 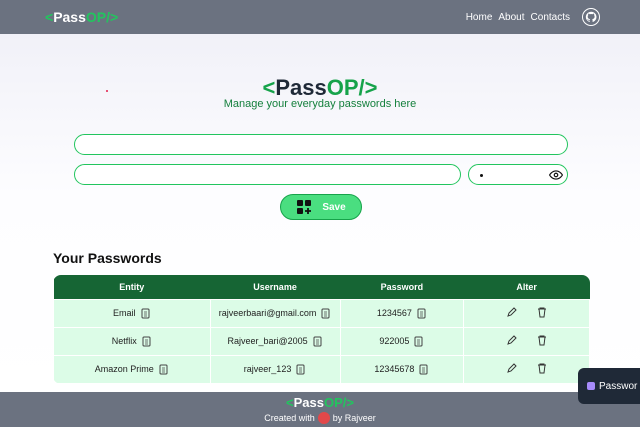 What do you see at coordinates (124, 369) in the screenshot?
I see `entity-text: Amazon Prime` at bounding box center [124, 369].